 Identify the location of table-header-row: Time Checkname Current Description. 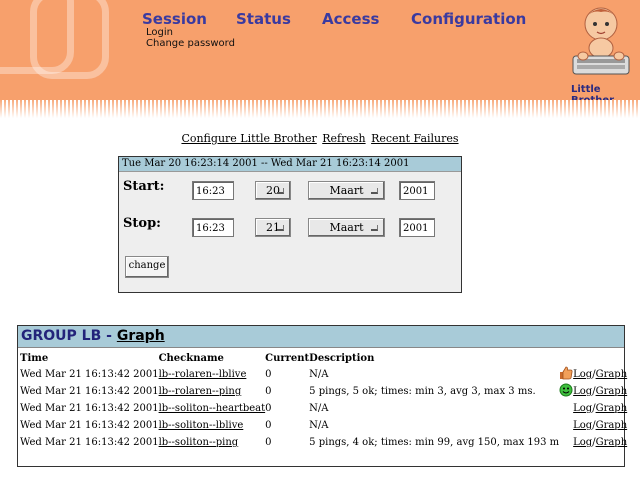
(323, 358).